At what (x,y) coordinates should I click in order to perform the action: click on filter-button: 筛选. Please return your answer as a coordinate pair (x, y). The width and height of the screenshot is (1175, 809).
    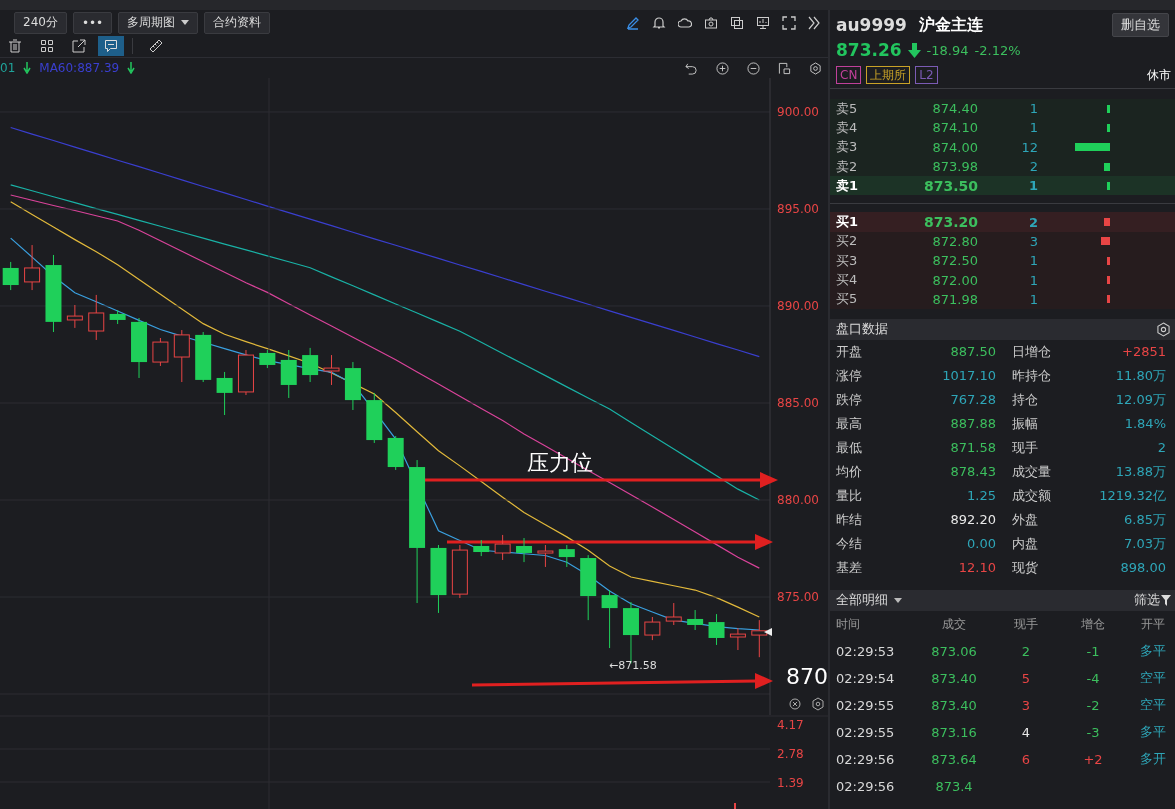
    Looking at the image, I should click on (1152, 600).